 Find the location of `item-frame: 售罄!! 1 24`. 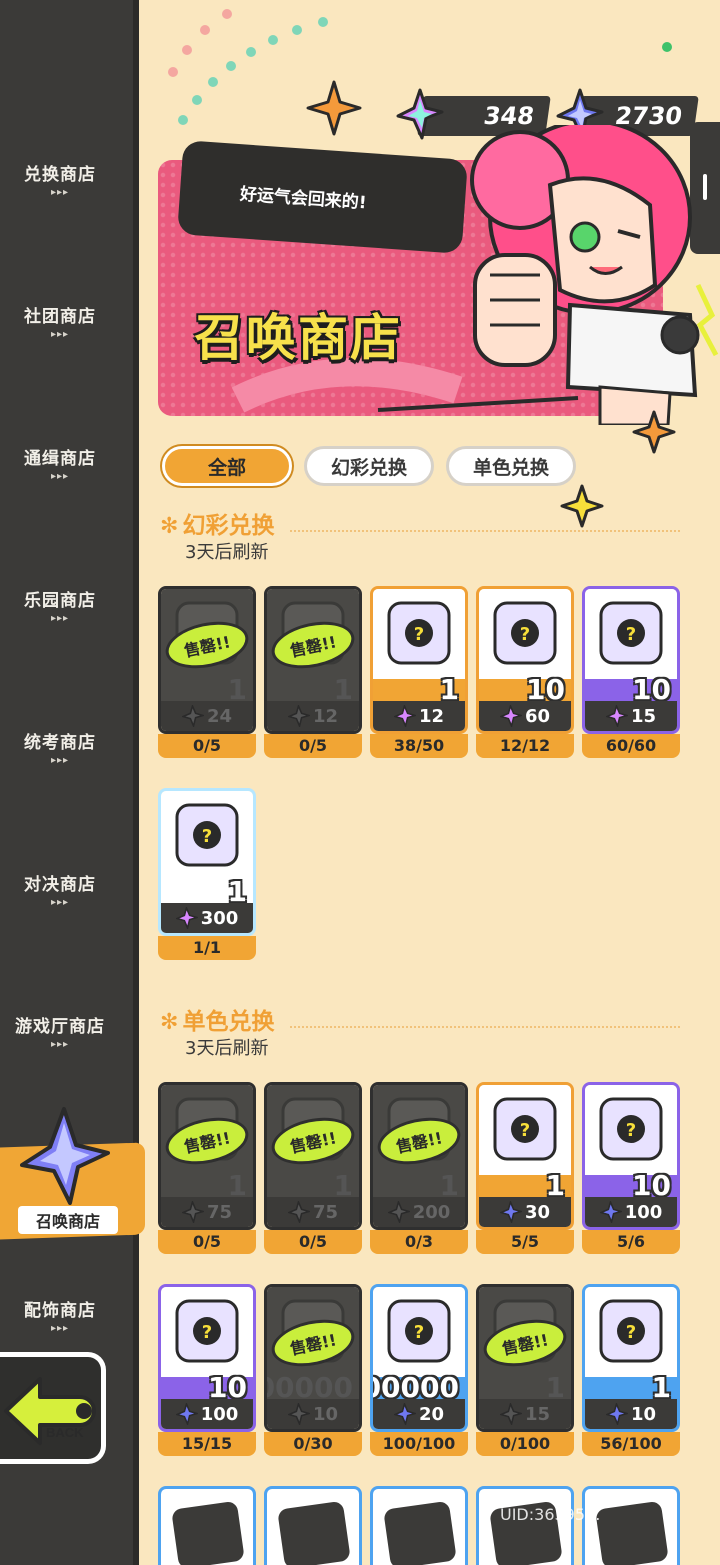

item-frame: 售罄!! 1 24 is located at coordinates (207, 660).